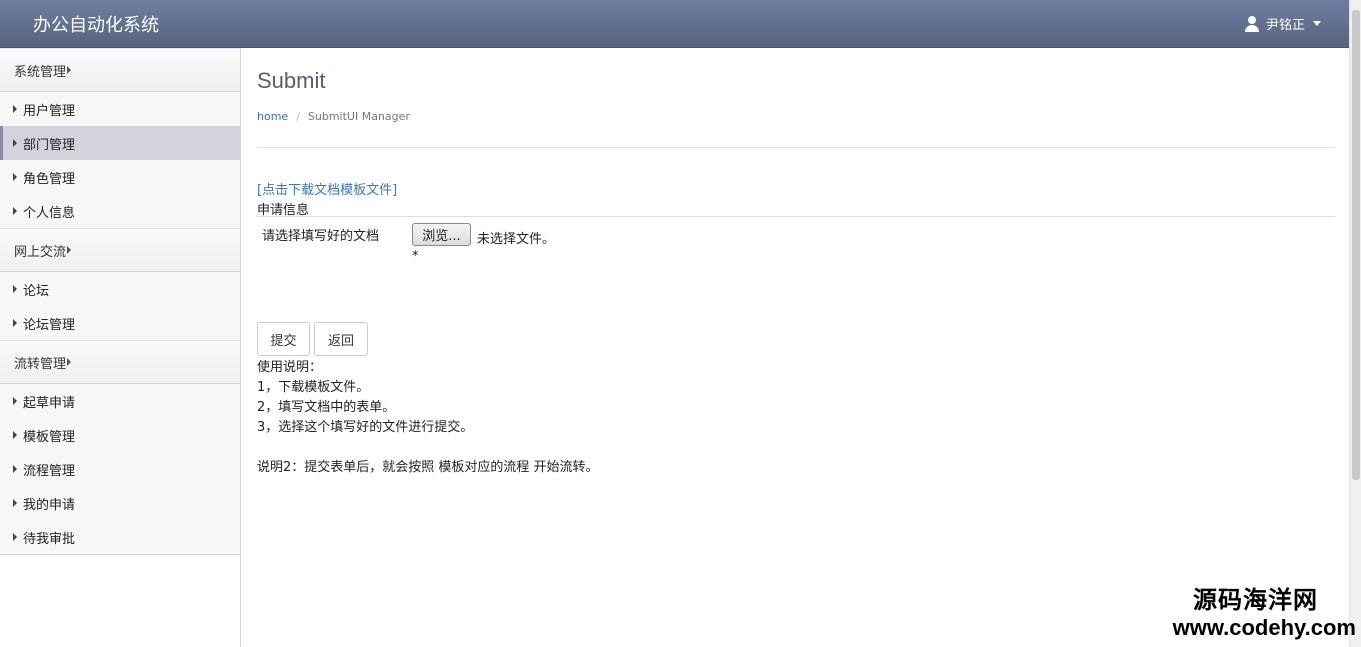 The width and height of the screenshot is (1361, 647). I want to click on breadcrumb-current: SubmitUI Manager, so click(358, 116).